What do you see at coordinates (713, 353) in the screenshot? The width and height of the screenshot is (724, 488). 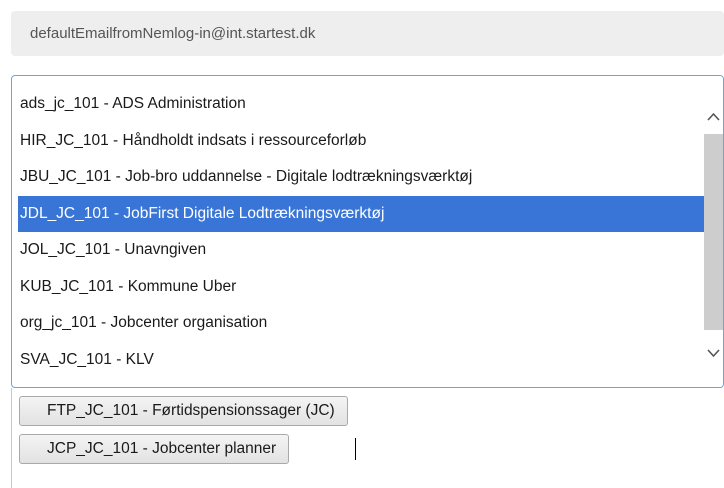 I see `chevron-down-icon` at bounding box center [713, 353].